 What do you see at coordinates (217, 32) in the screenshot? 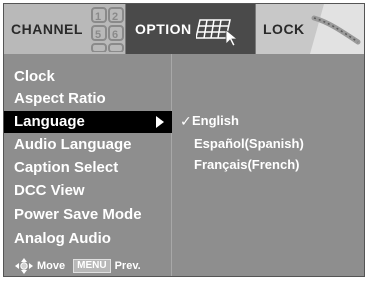
I see `keyboard-icon` at bounding box center [217, 32].